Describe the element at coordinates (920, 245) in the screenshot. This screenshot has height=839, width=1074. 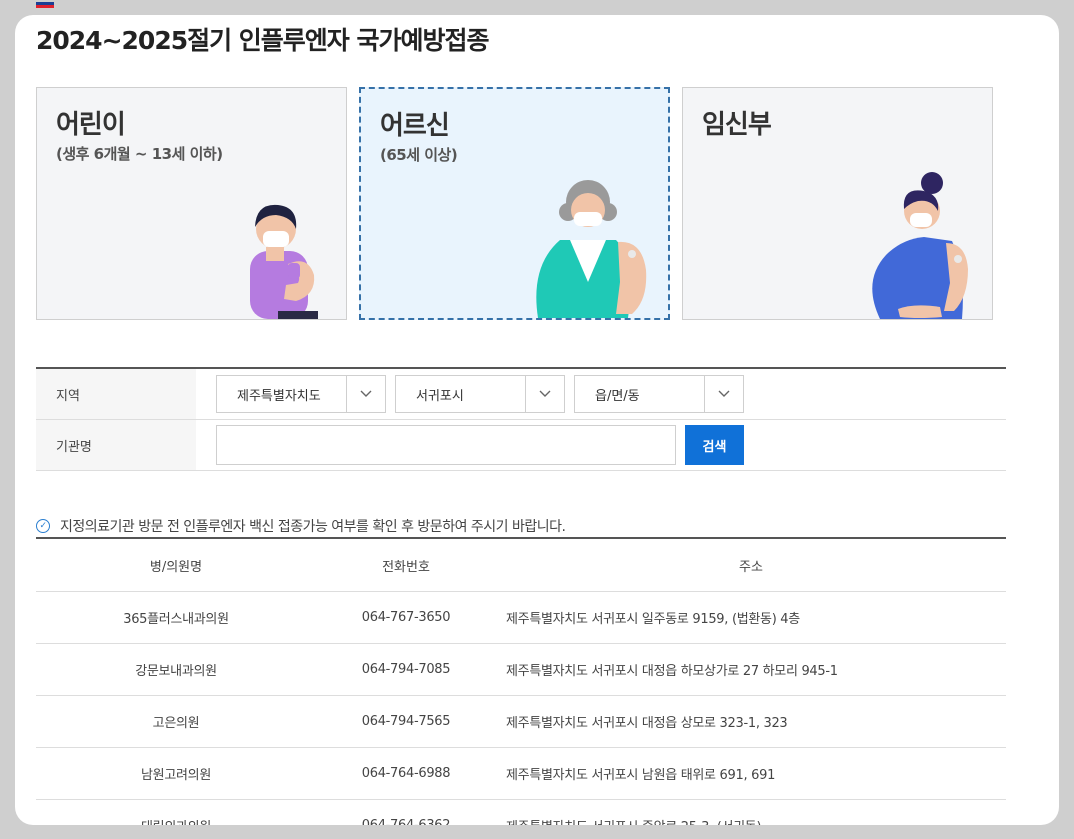
I see `pregnant-illustration` at that location.